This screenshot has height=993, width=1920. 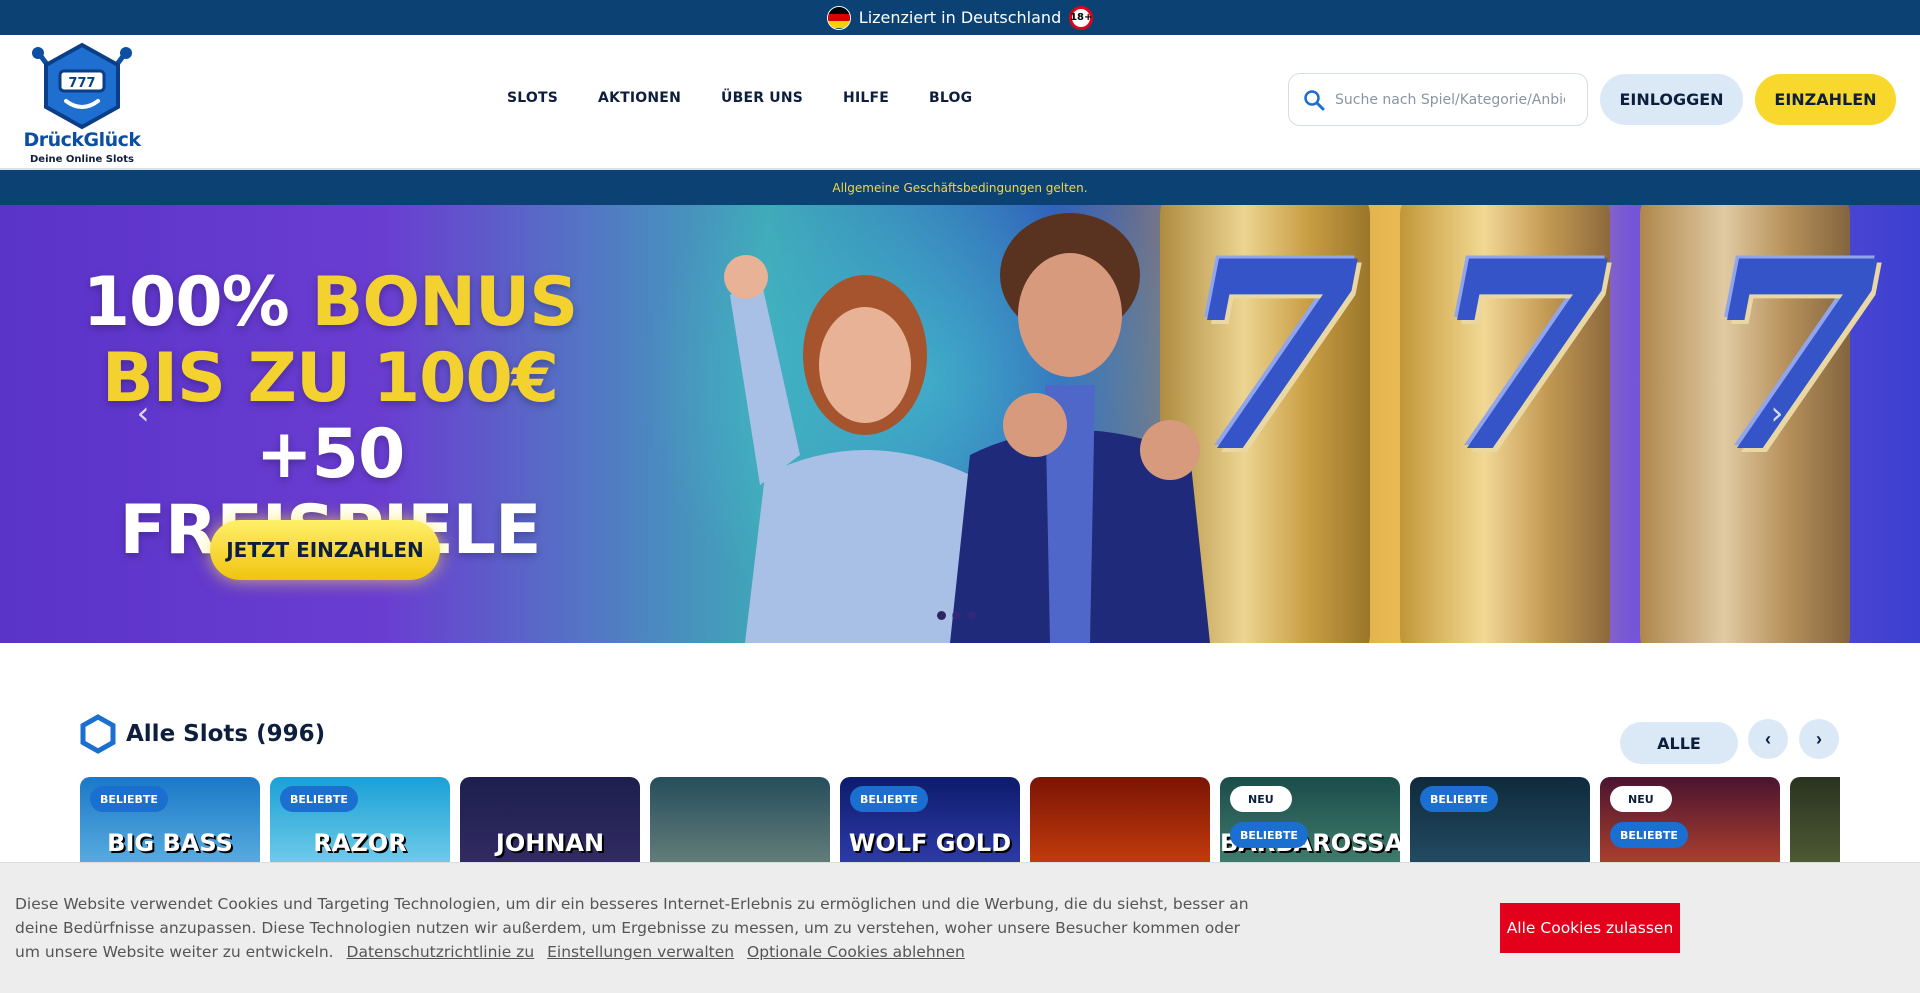 I want to click on chevron-left-icon: ‹, so click(x=1768, y=738).